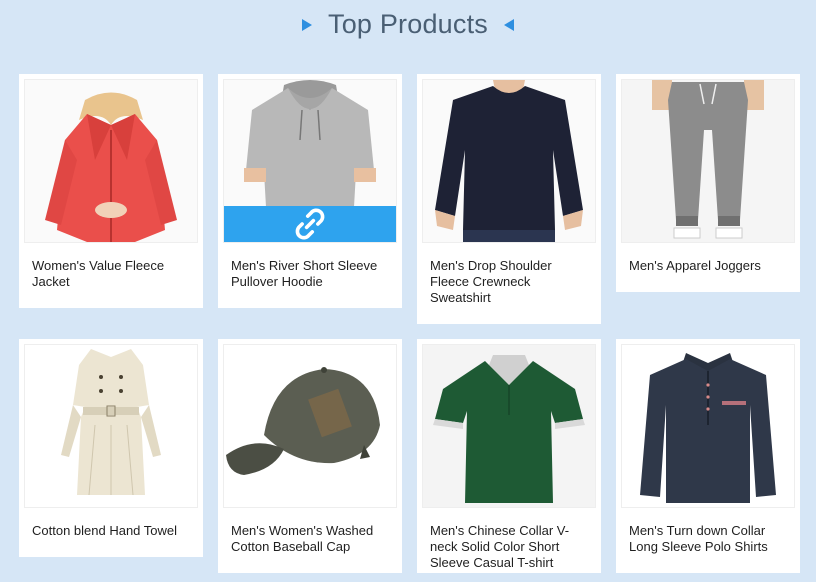  What do you see at coordinates (312, 539) in the screenshot?
I see `product-title: Men's Women's Washed Cotton Baseball Cap` at bounding box center [312, 539].